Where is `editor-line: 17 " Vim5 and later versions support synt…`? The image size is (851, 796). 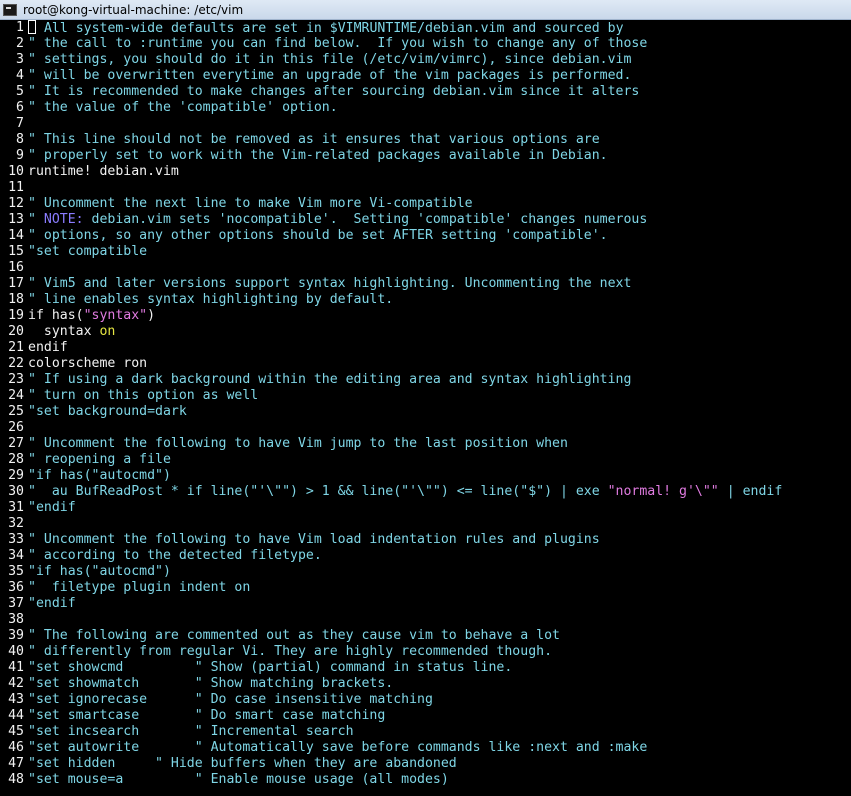 editor-line: 17 " Vim5 and later versions support synt… is located at coordinates (425, 284).